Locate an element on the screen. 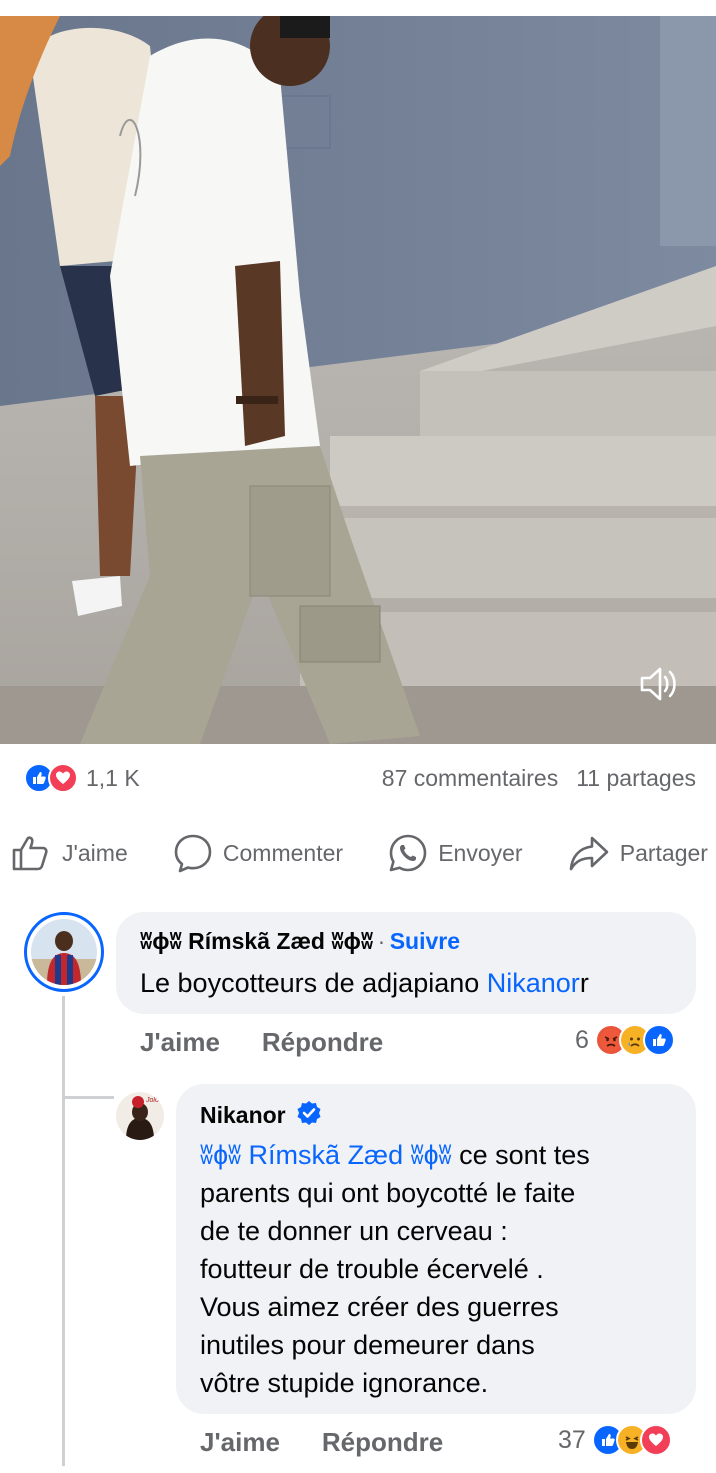  like-button: J'aime is located at coordinates (69, 853).